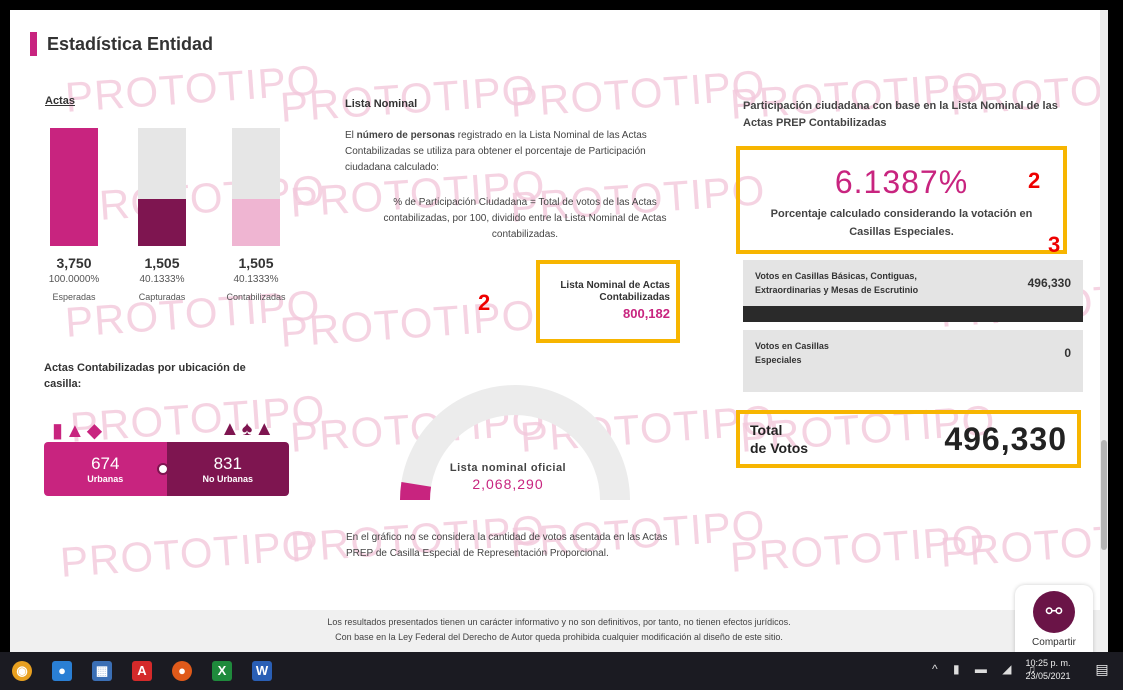 The image size is (1123, 690). Describe the element at coordinates (779, 439) in the screenshot. I see `total-votes-label: Total de Votos` at that location.